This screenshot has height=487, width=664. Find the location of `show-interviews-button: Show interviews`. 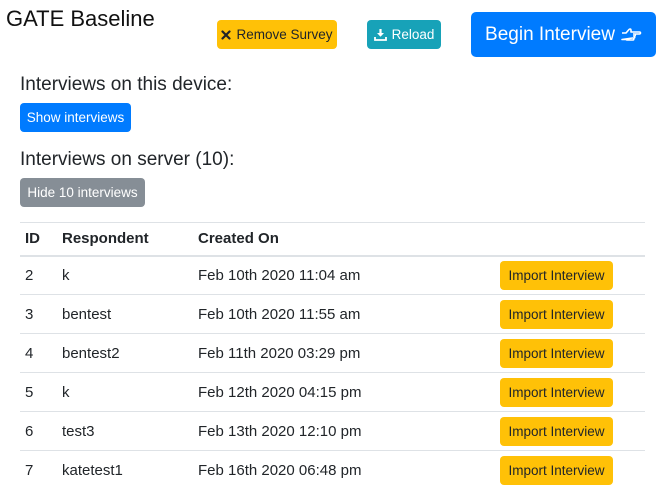

show-interviews-button: Show interviews is located at coordinates (75, 117).